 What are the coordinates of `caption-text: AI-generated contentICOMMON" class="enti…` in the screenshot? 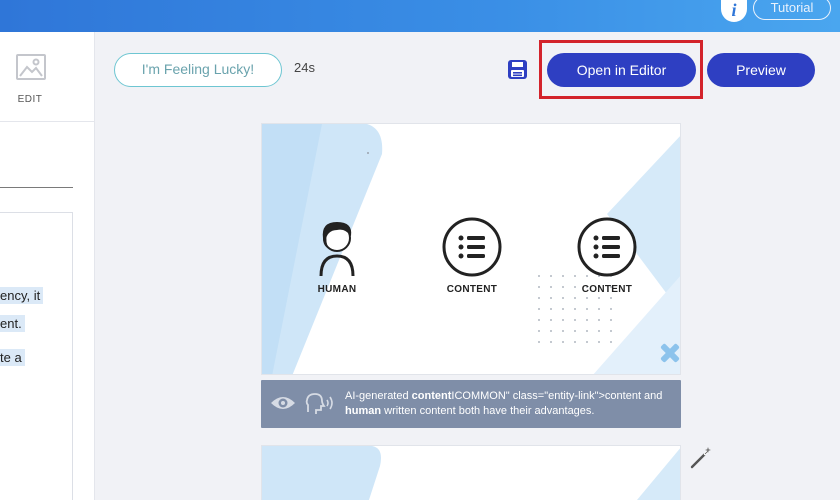 It's located at (504, 403).